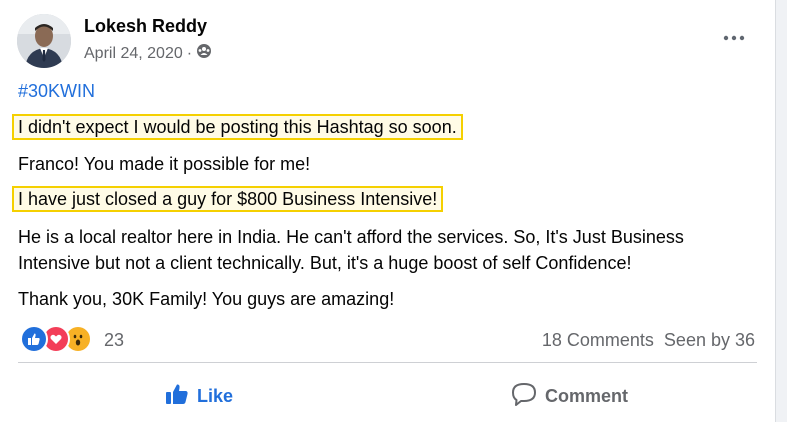 The height and width of the screenshot is (422, 787). What do you see at coordinates (598, 340) in the screenshot?
I see `comments-count: 18 Comments` at bounding box center [598, 340].